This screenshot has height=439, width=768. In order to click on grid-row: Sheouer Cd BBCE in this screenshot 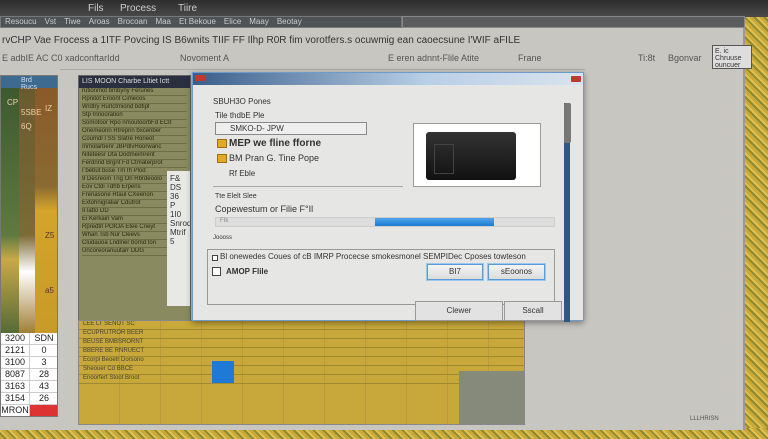, I will do `click(301, 370)`.